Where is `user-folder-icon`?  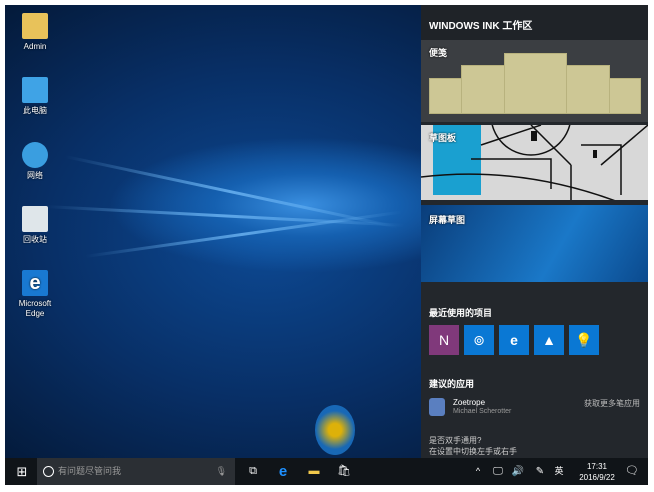 user-folder-icon is located at coordinates (35, 26).